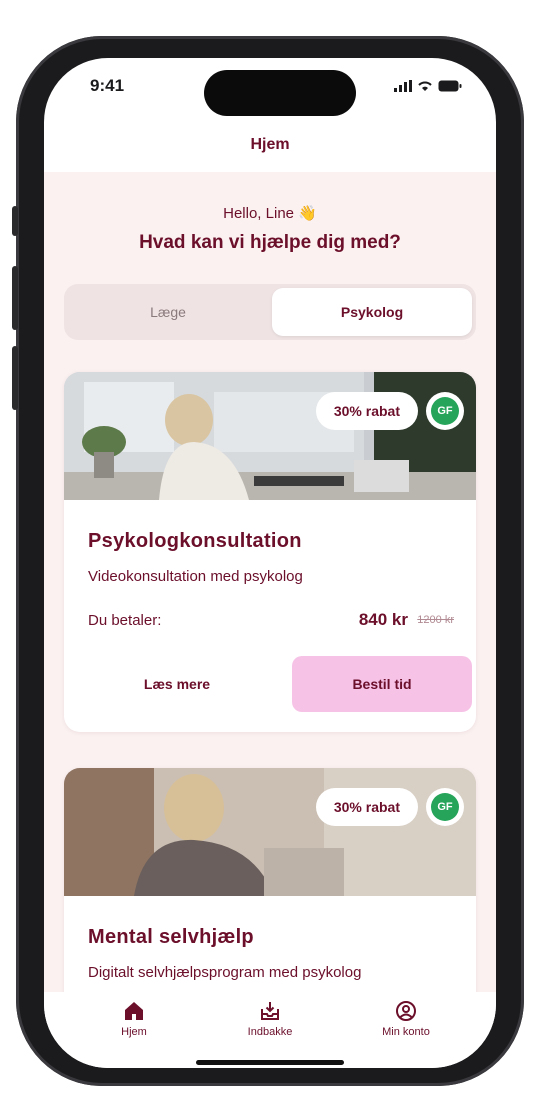 The width and height of the screenshot is (540, 1095). Describe the element at coordinates (270, 213) in the screenshot. I see `greeting-text: Hello, Line 👋` at that location.